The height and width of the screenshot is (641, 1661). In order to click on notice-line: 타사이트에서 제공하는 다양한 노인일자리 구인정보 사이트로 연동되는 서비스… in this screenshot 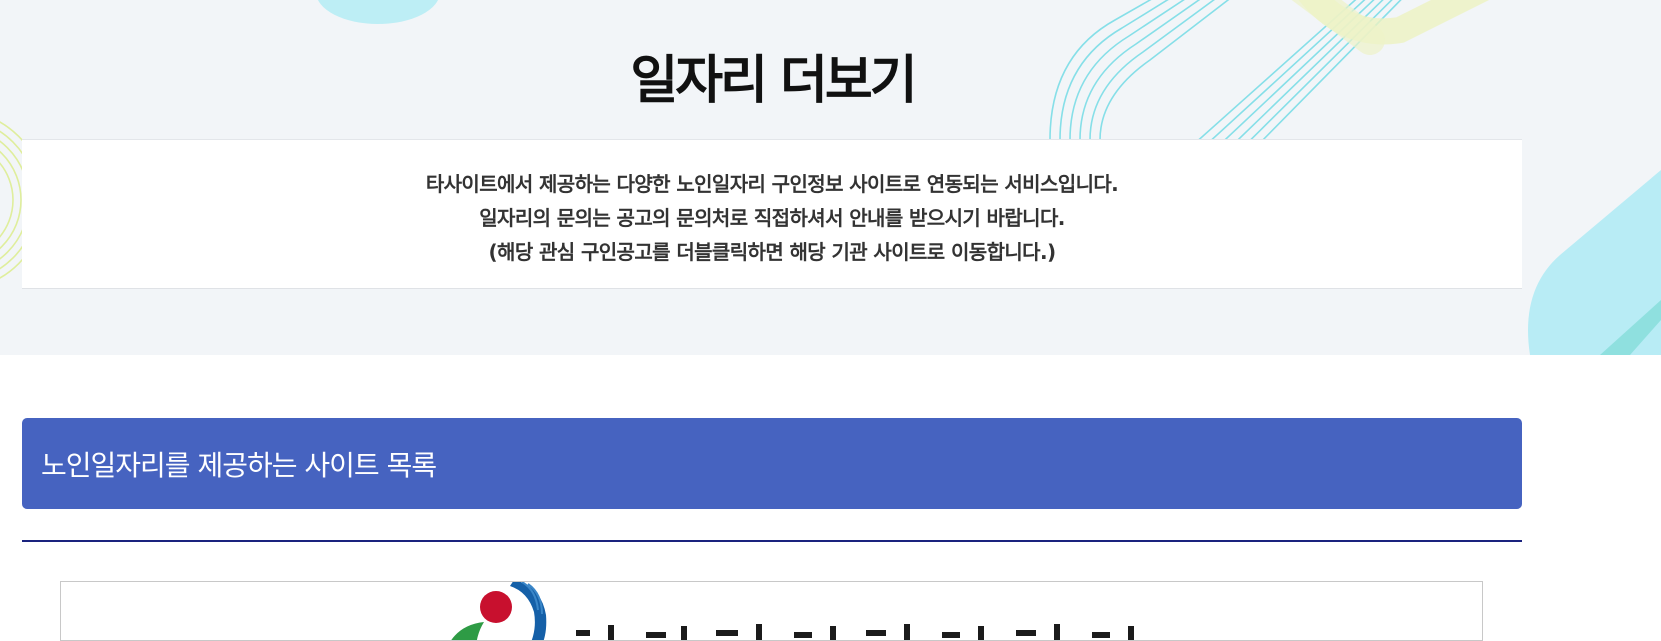, I will do `click(772, 184)`.